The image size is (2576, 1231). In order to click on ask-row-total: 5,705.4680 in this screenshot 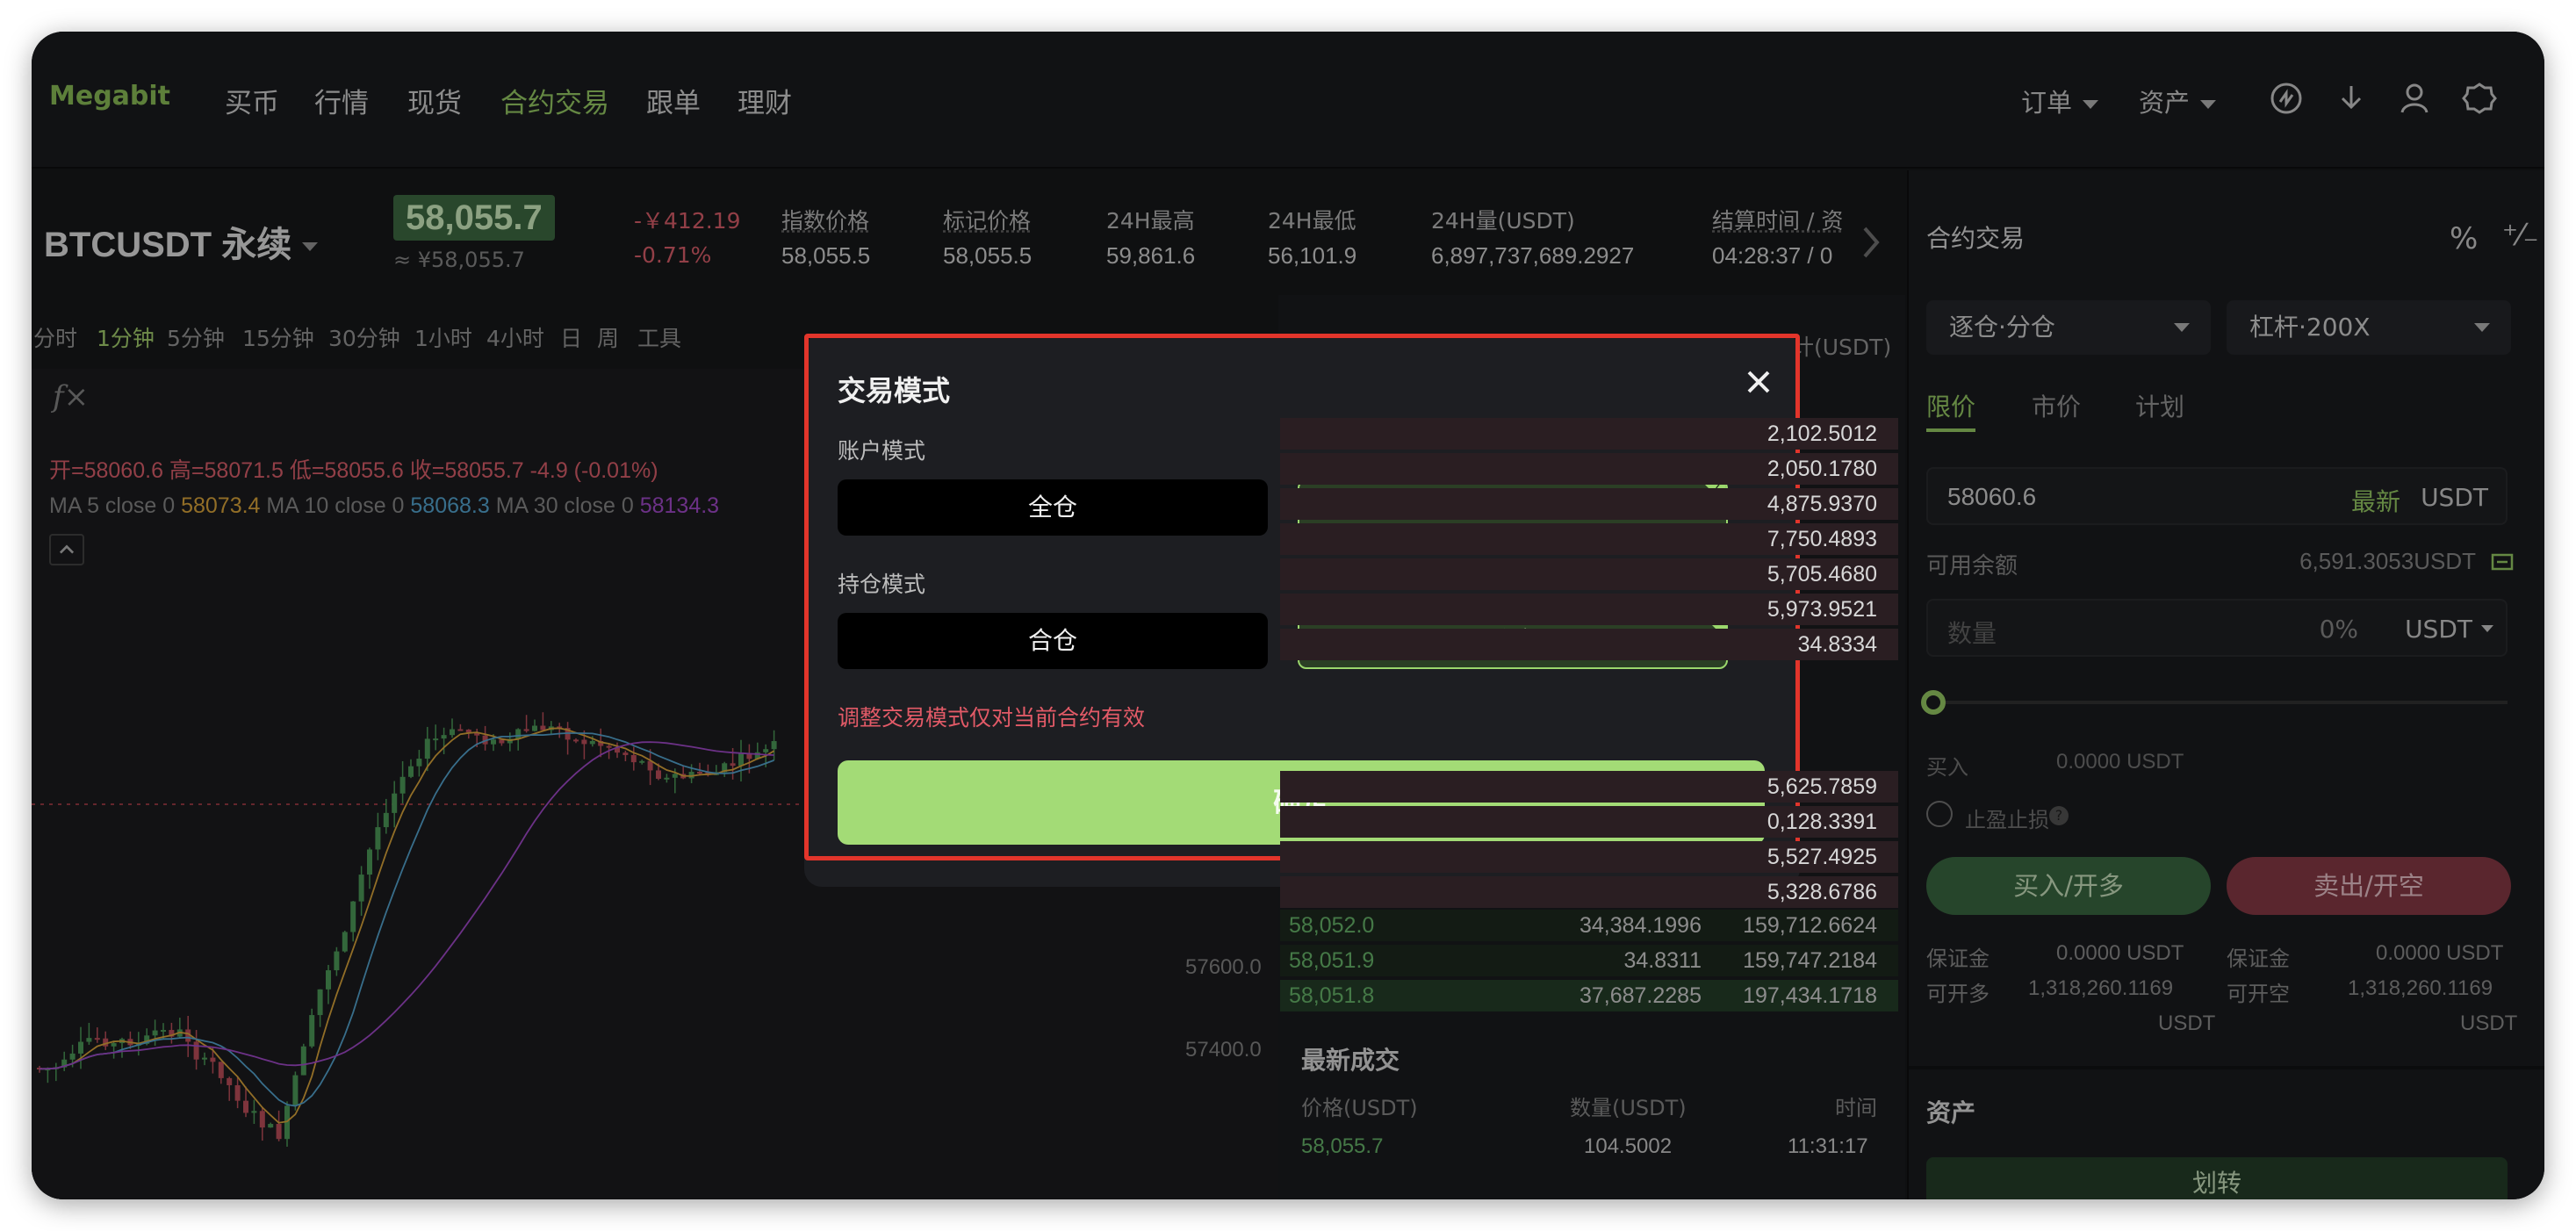, I will do `click(1822, 574)`.